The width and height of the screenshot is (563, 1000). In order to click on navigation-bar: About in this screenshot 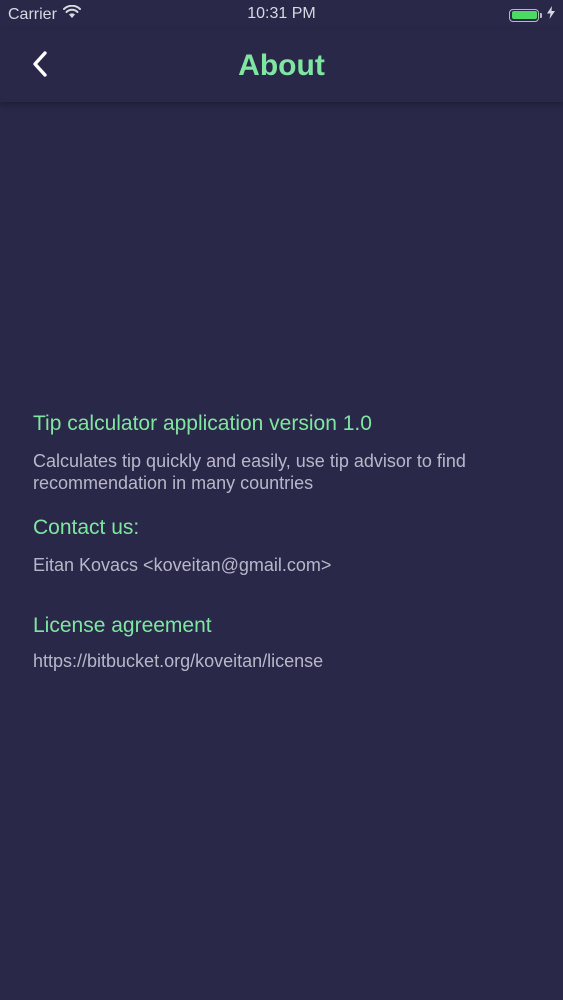, I will do `click(281, 66)`.